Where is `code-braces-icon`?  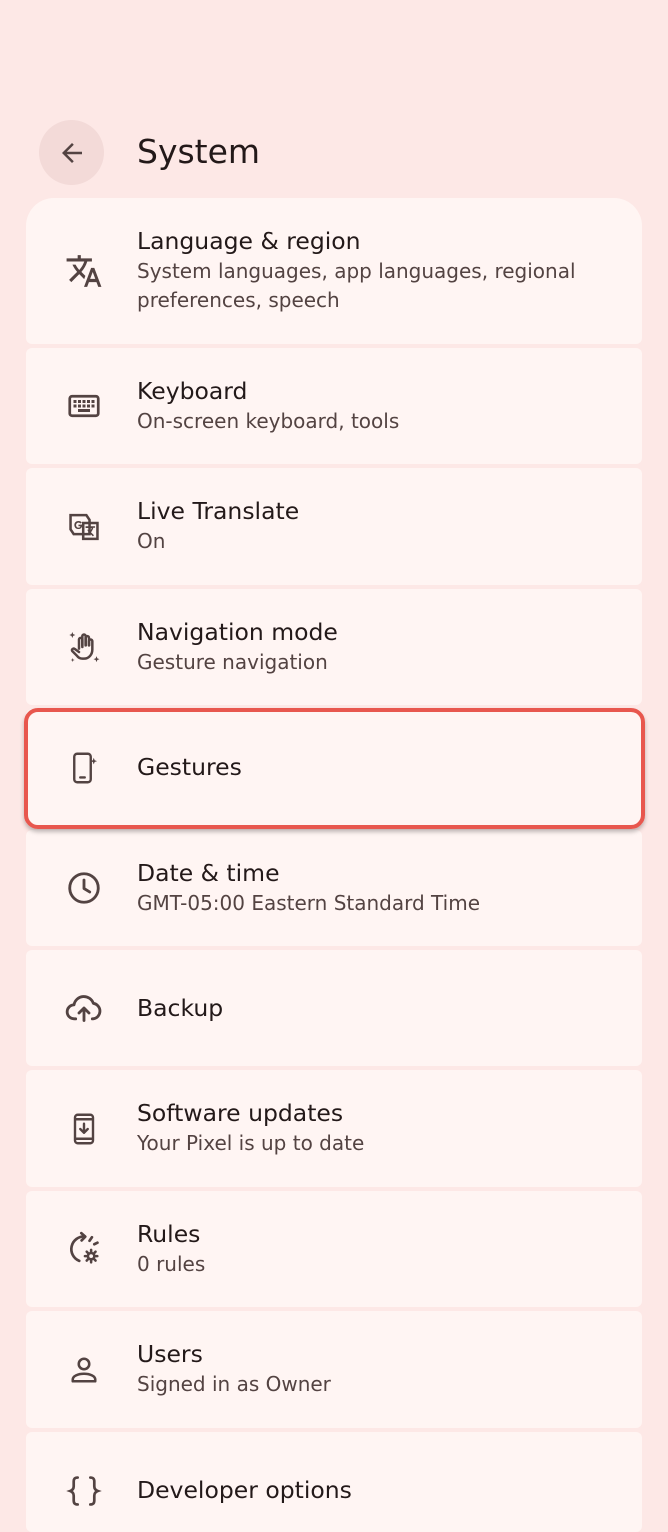 code-braces-icon is located at coordinates (84, 1491).